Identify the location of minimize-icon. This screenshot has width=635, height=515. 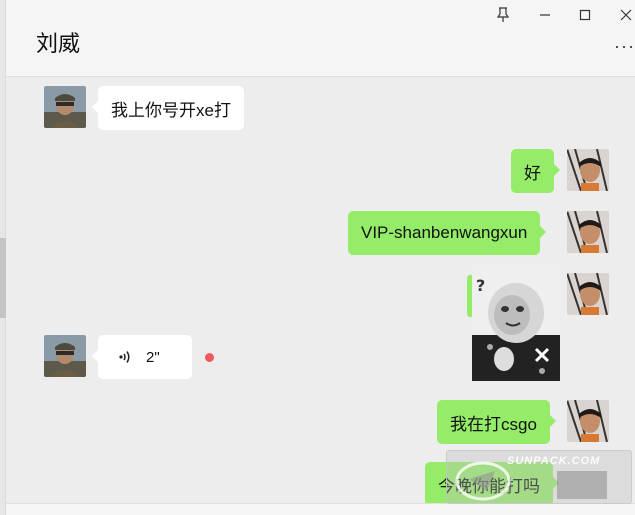
(545, 15).